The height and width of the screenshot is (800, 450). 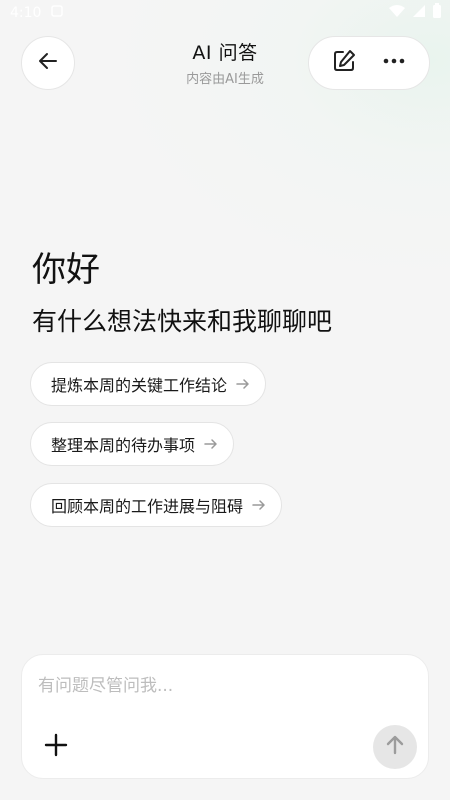 I want to click on add-attachment-button, so click(x=56, y=747).